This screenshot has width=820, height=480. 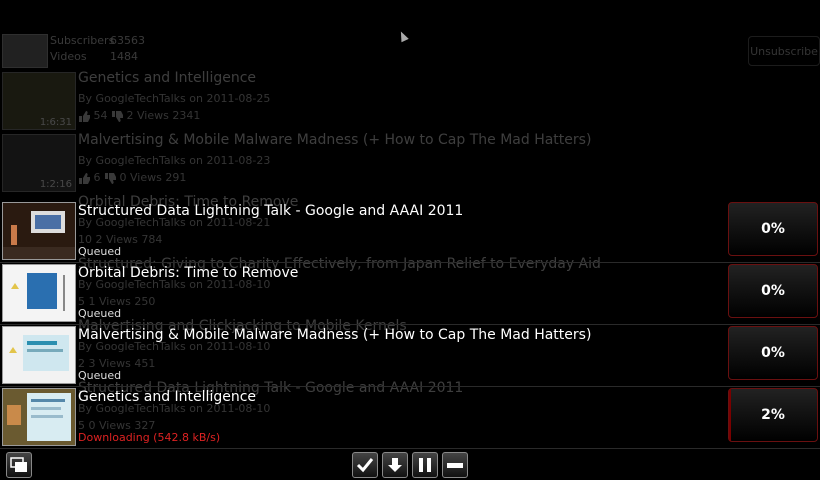 I want to click on video-stats: 54 2 Views 2341, so click(x=139, y=115).